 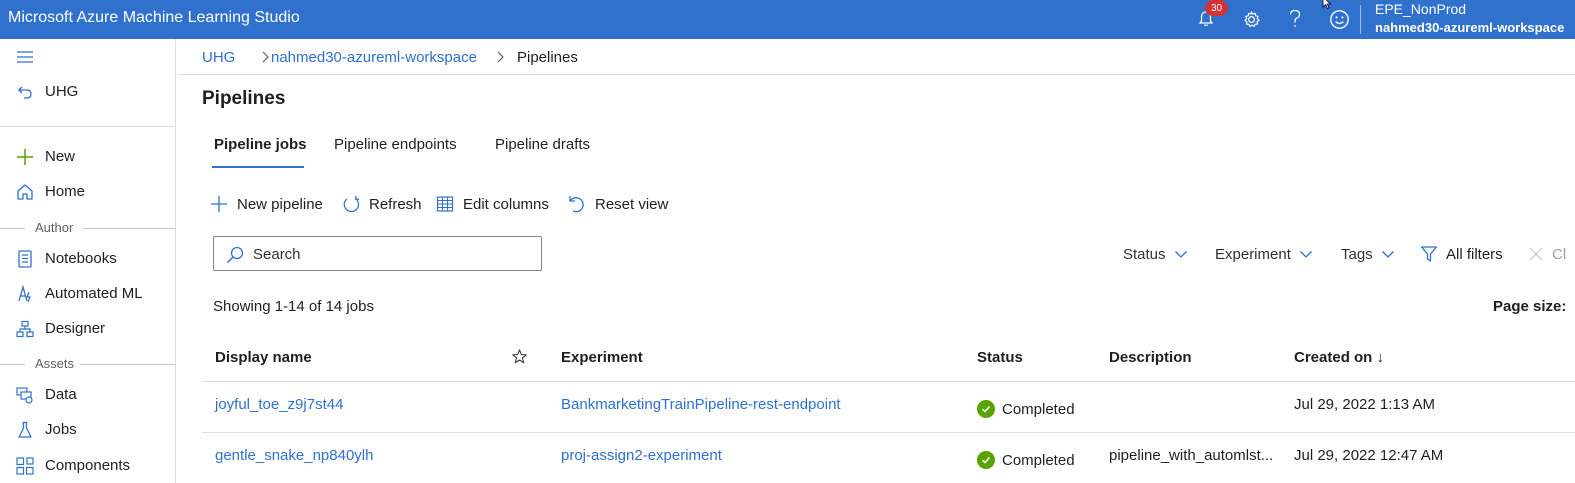 What do you see at coordinates (888, 432) in the screenshot?
I see `row-divider` at bounding box center [888, 432].